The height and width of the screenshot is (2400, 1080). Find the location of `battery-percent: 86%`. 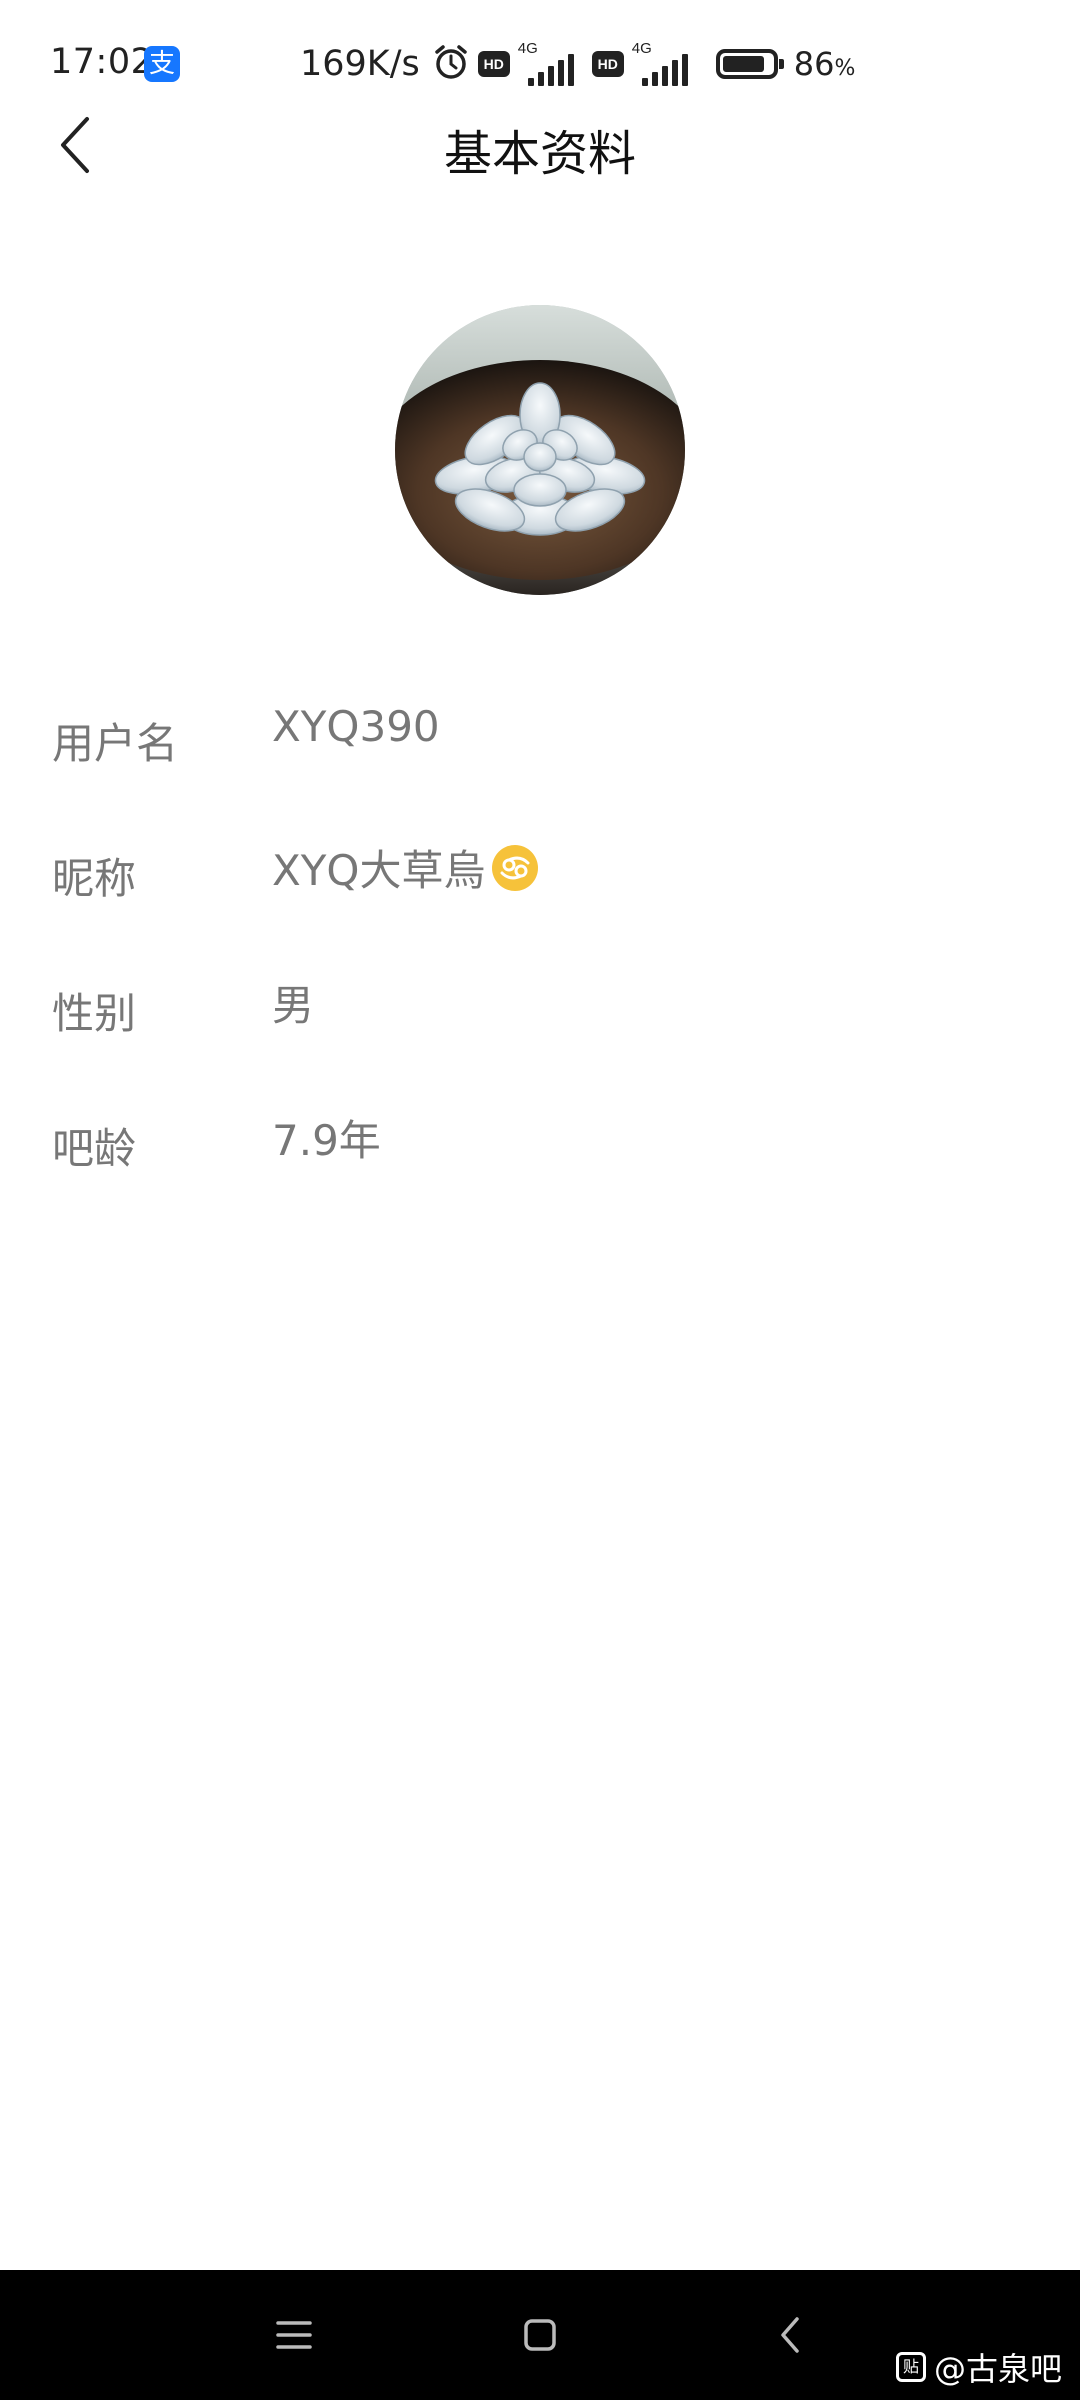

battery-percent: 86% is located at coordinates (824, 64).